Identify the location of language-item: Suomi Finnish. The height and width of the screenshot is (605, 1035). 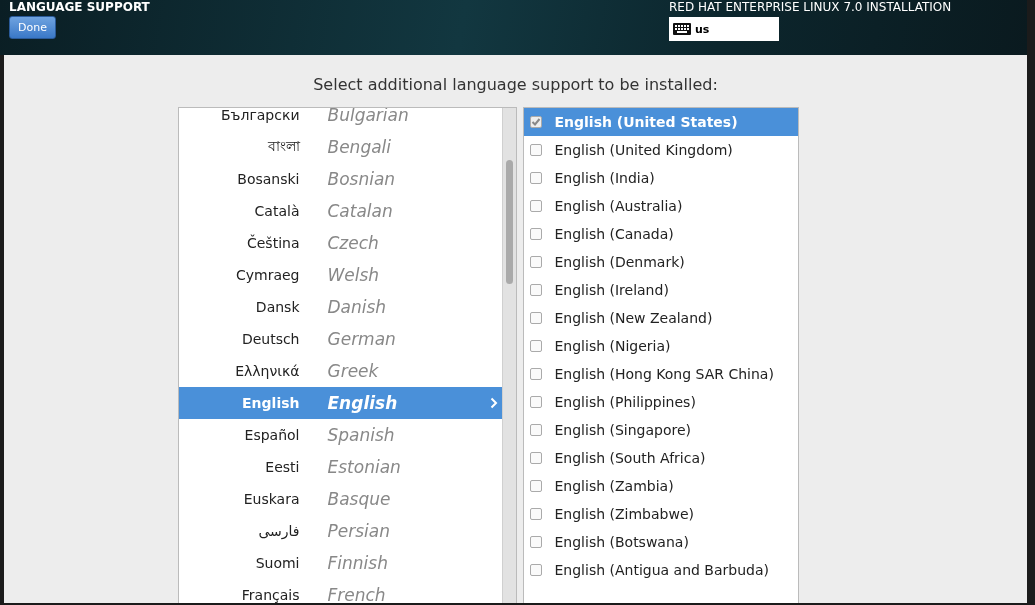
(340, 563).